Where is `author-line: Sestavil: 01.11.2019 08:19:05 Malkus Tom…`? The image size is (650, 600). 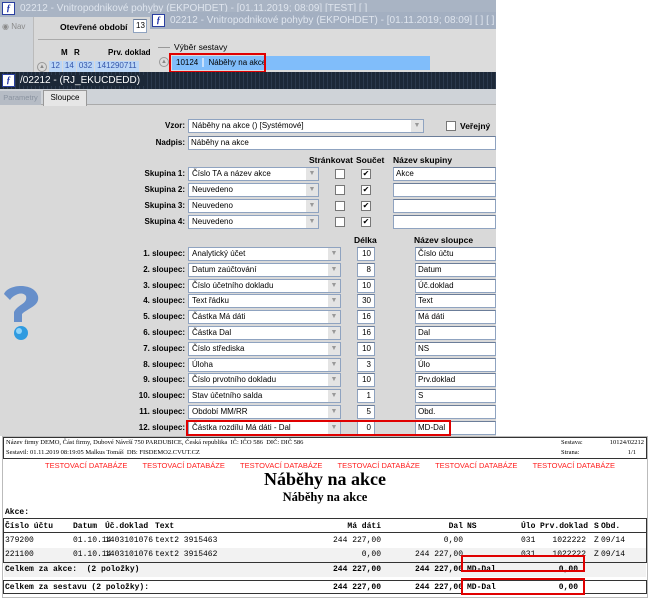 author-line: Sestavil: 01.11.2019 08:19:05 Malkus Tom… is located at coordinates (103, 452).